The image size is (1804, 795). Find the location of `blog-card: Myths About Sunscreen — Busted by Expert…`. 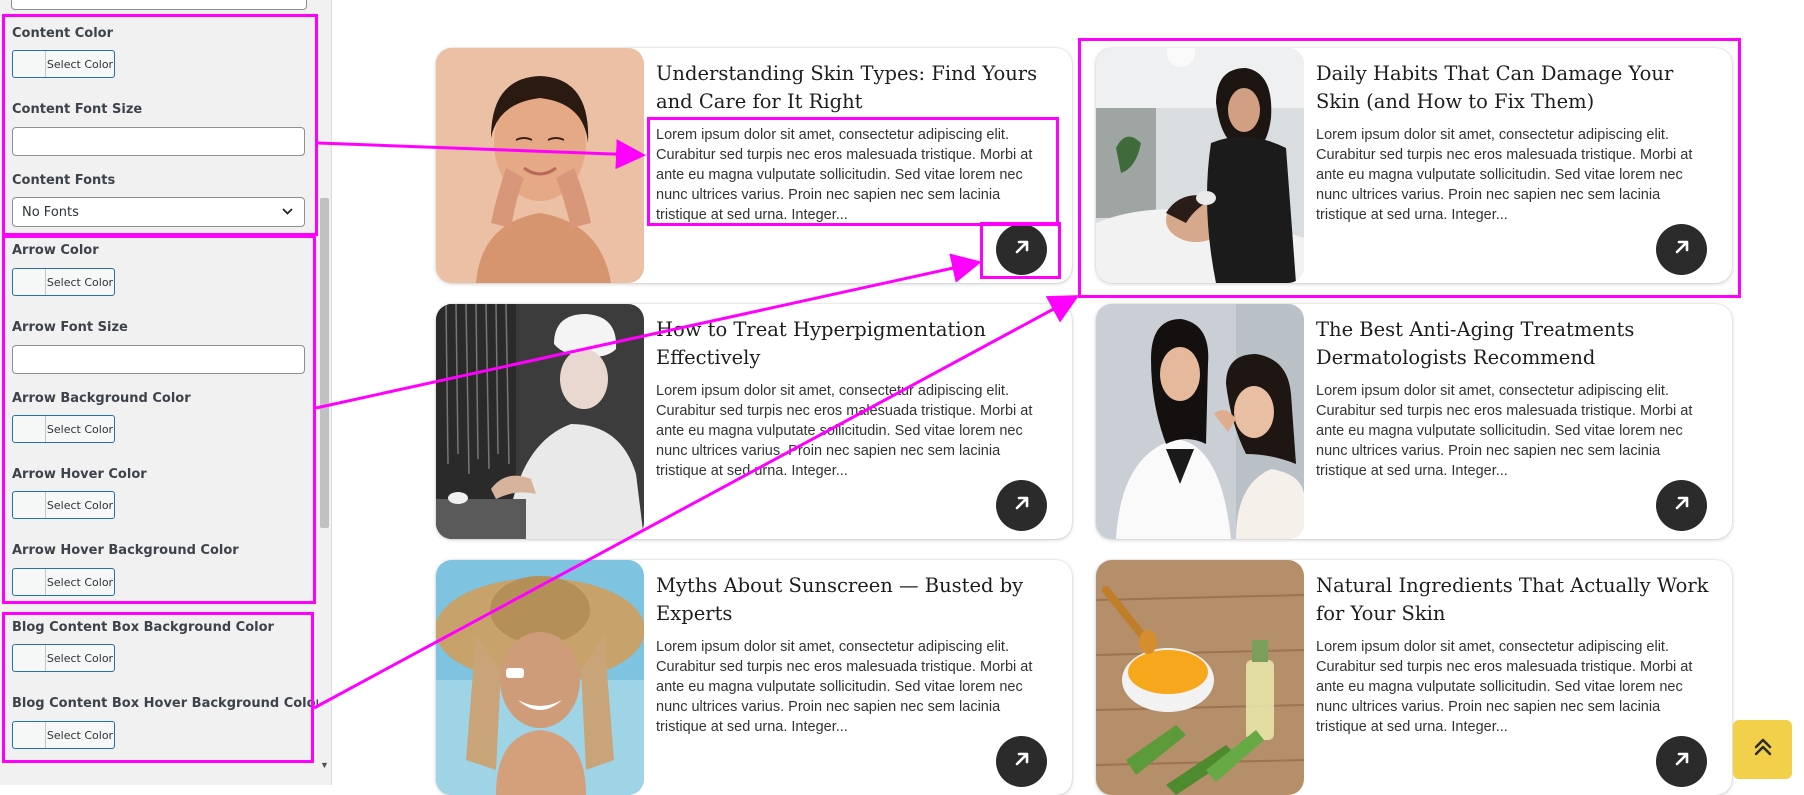

blog-card: Myths About Sunscreen — Busted by Expert… is located at coordinates (754, 677).